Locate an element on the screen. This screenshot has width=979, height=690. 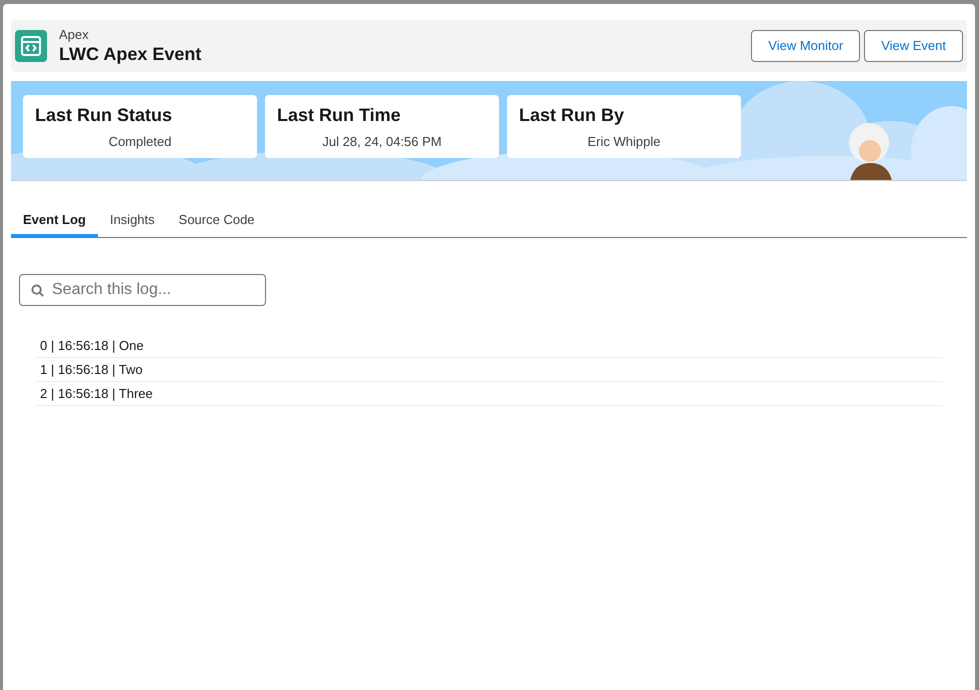
log-row: 0 | 16:56:18 | One is located at coordinates (489, 346).